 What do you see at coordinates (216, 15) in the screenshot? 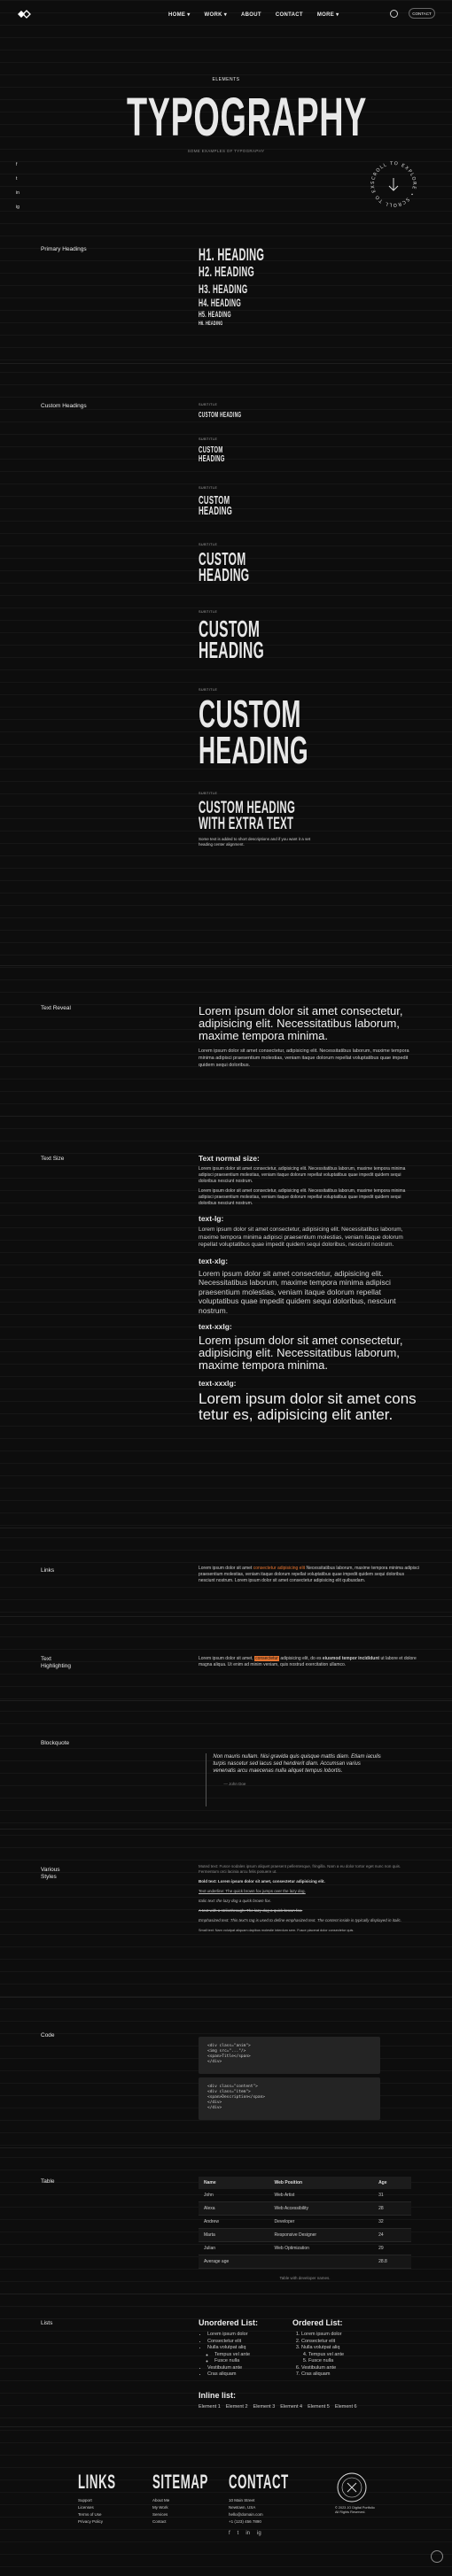
I see `nav-item-work: WORK ▾` at bounding box center [216, 15].